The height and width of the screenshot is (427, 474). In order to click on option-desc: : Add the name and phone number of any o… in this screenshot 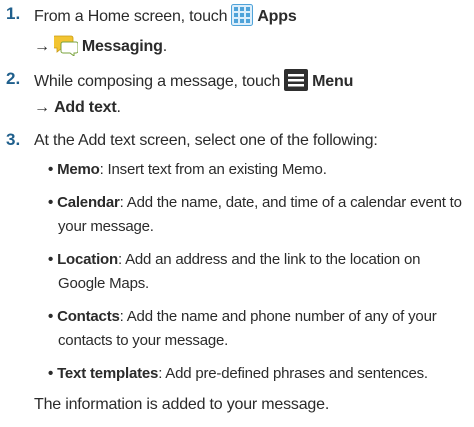, I will do `click(278, 316)`.